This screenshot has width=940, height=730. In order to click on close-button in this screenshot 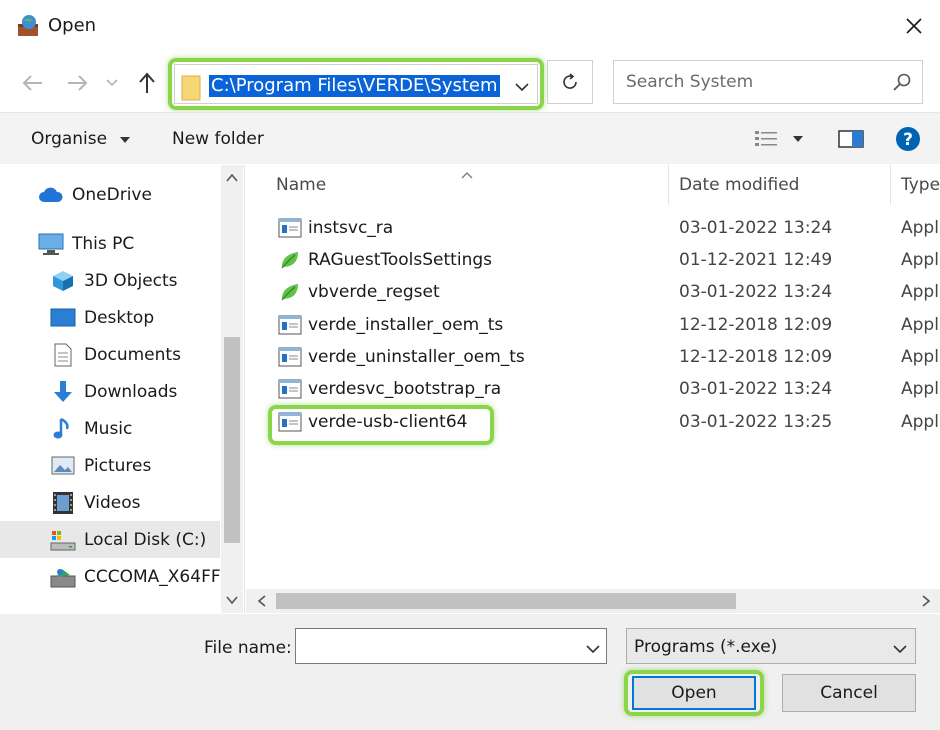, I will do `click(914, 26)`.